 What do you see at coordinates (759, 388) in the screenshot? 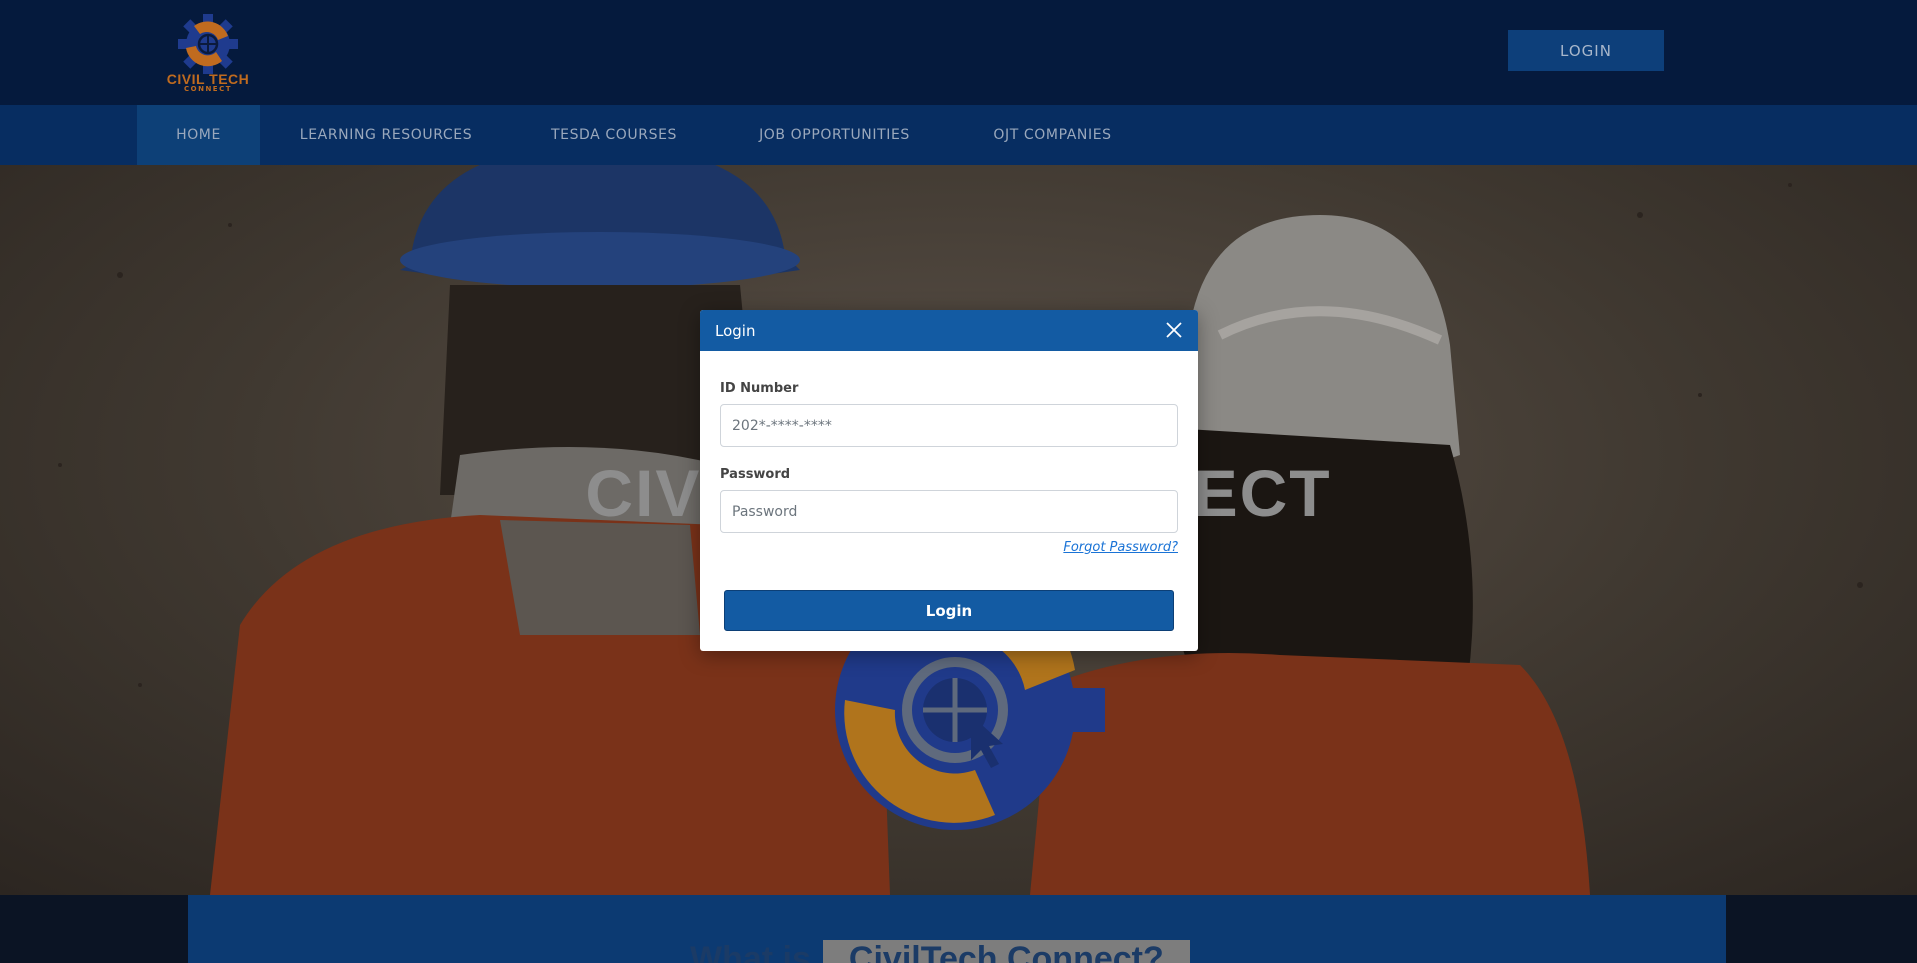
I see `id-number-label: ID Number` at bounding box center [759, 388].